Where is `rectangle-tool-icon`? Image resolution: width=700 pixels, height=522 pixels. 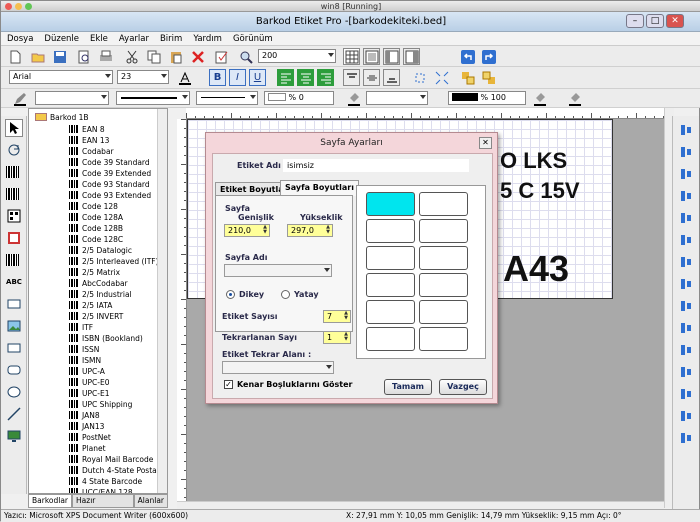
rectangle-tool-icon is located at coordinates (14, 348).